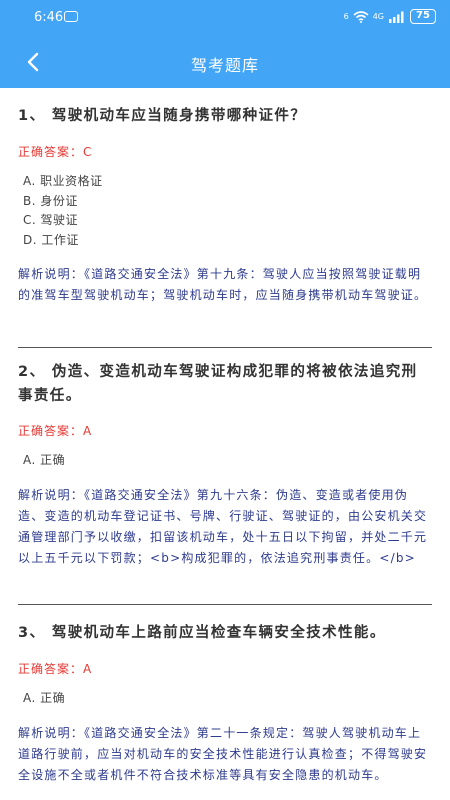 This screenshot has width=450, height=800. What do you see at coordinates (218, 384) in the screenshot?
I see `question-title: 2、 伪造、变造机动车驾驶证构成犯罪的将被依法追究刑事责任。` at bounding box center [218, 384].